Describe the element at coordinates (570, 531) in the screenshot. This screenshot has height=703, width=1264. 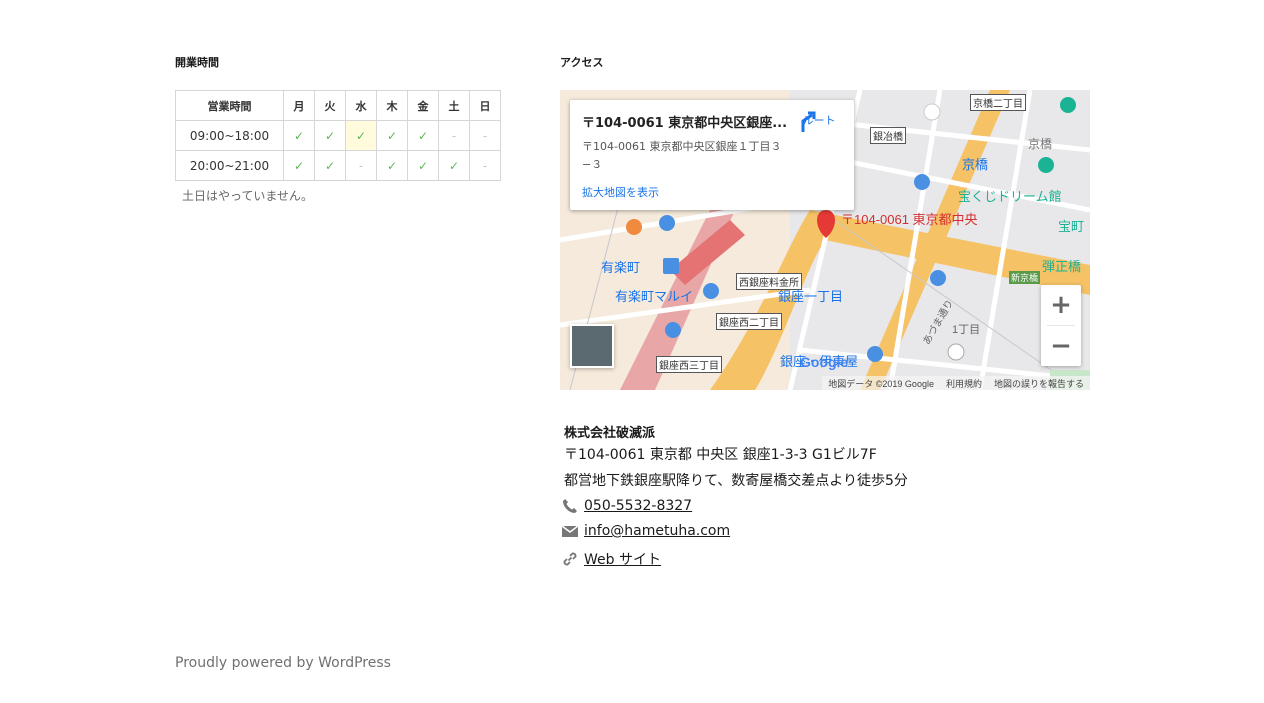
I see `mail-icon` at that location.